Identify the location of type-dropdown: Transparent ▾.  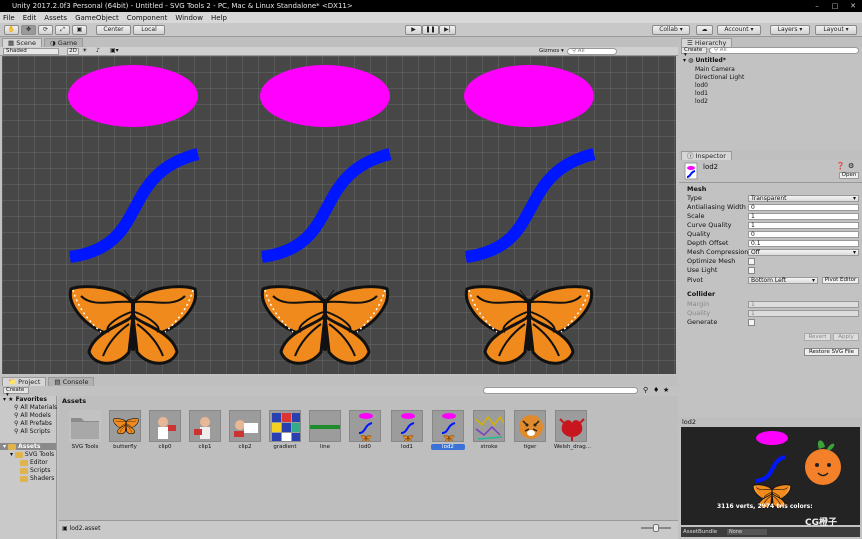
(803, 198).